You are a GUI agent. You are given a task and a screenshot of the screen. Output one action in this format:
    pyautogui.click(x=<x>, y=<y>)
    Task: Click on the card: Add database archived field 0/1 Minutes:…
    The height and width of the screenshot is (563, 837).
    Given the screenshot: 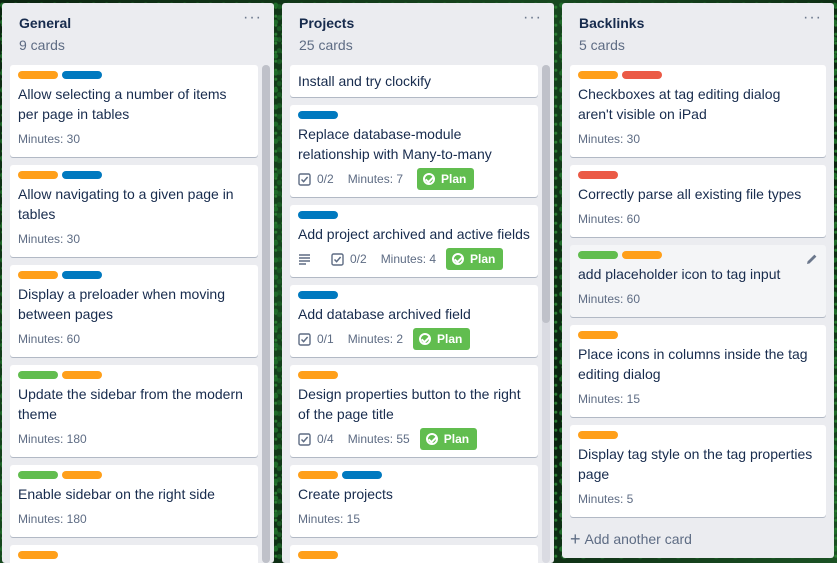 What is the action you would take?
    pyautogui.click(x=414, y=321)
    